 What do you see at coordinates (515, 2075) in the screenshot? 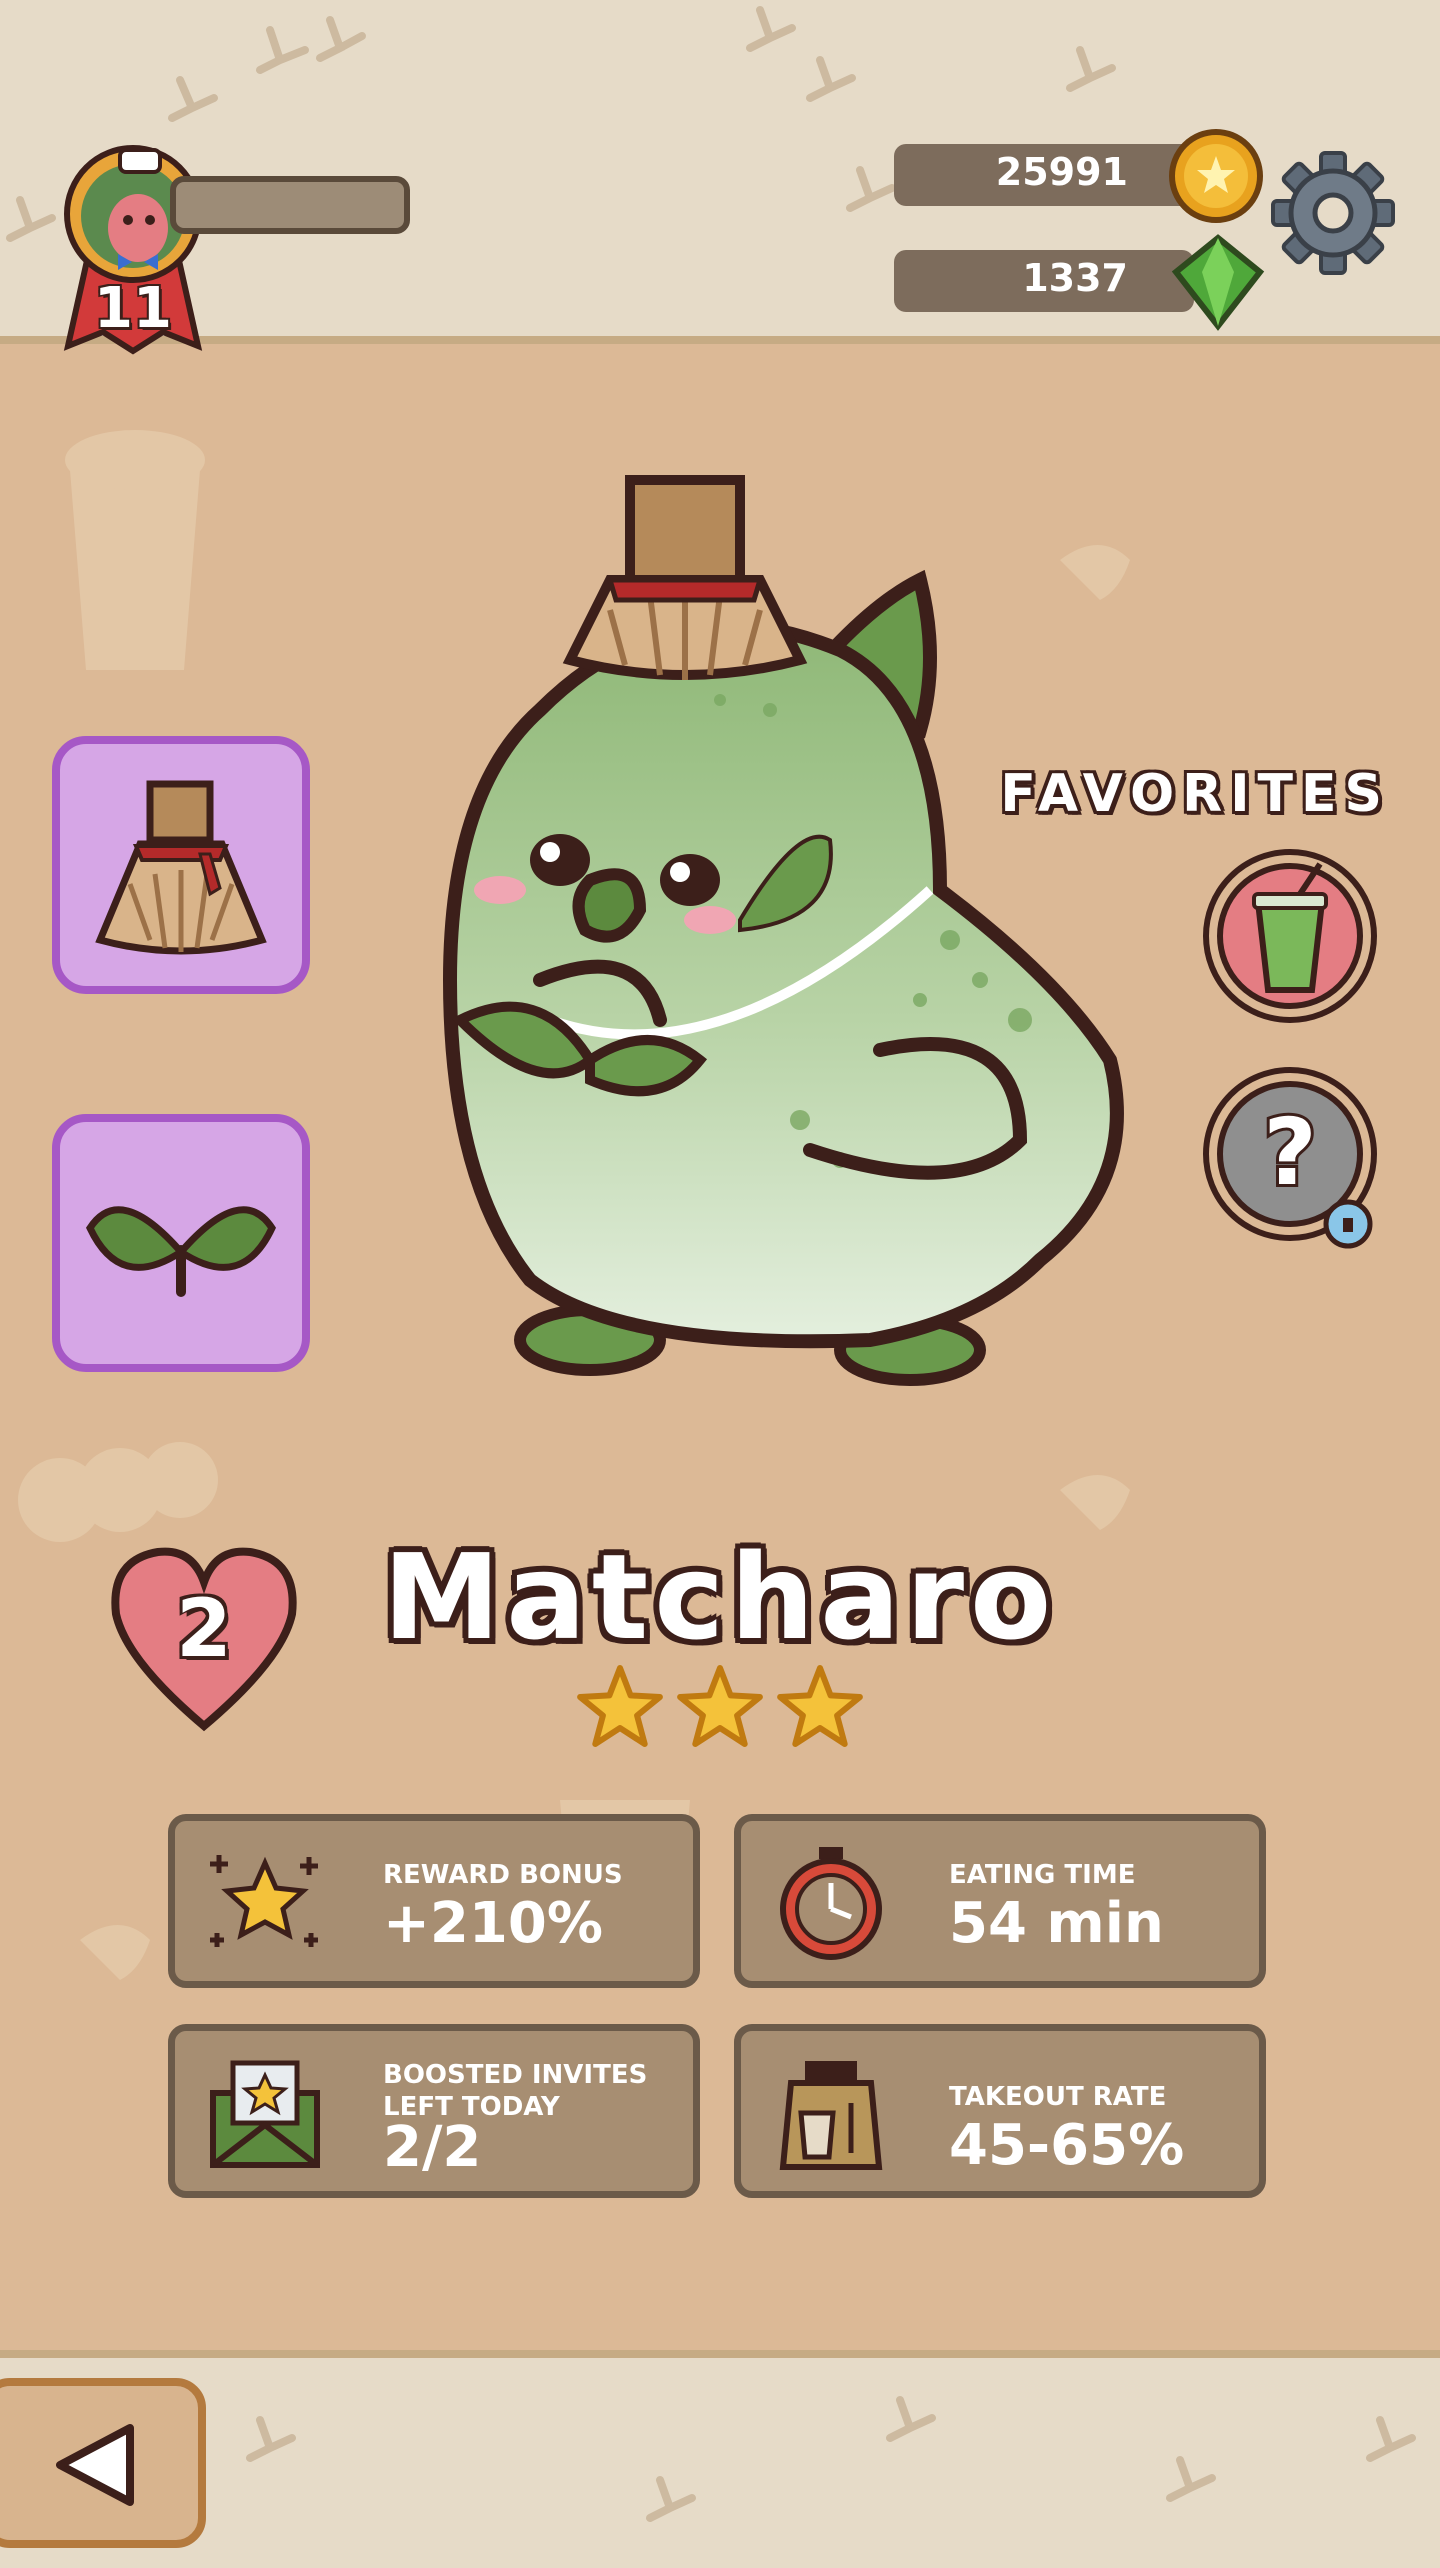
I see `stat-label-line1: BOOSTED INVITES` at bounding box center [515, 2075].